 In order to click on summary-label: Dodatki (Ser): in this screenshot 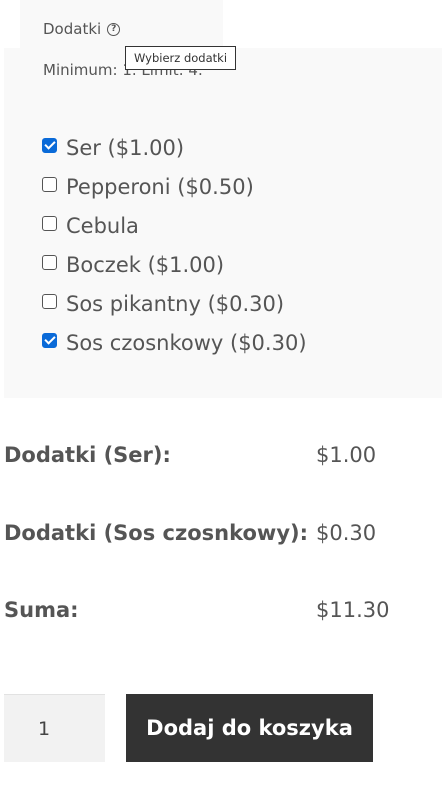, I will do `click(87, 455)`.